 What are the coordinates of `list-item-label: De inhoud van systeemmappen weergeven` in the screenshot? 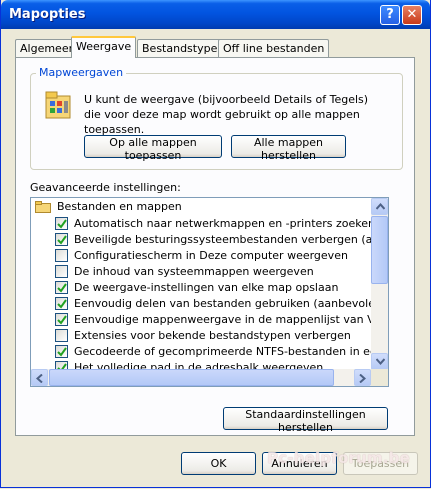 It's located at (194, 271).